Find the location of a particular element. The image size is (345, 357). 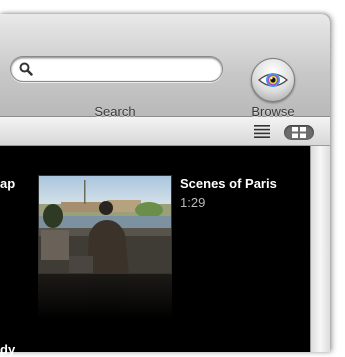

browse-button is located at coordinates (273, 80).